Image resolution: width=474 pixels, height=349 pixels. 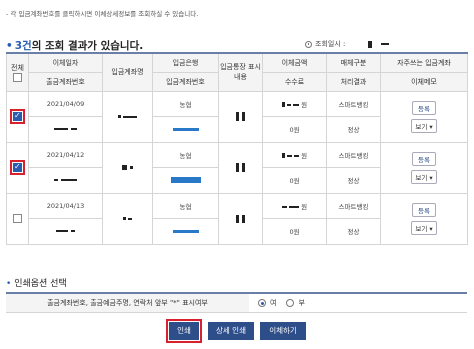 What do you see at coordinates (87, 46) in the screenshot?
I see `result-suffix: 의 조회 결과가 있습니다.` at bounding box center [87, 46].